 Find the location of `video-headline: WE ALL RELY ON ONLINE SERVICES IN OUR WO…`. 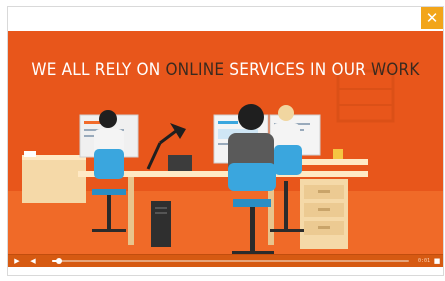

video-headline: WE ALL RELY ON ONLINE SERVICES IN OUR WO… is located at coordinates (225, 70).